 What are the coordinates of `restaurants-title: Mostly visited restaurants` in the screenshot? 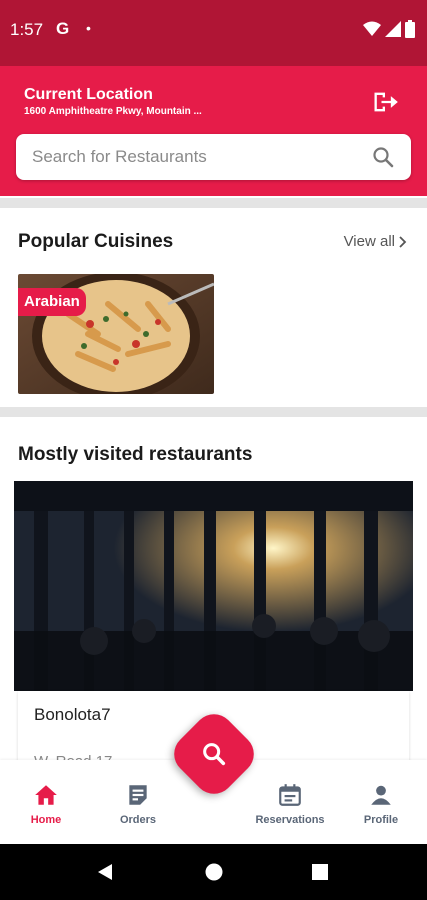 It's located at (135, 454).